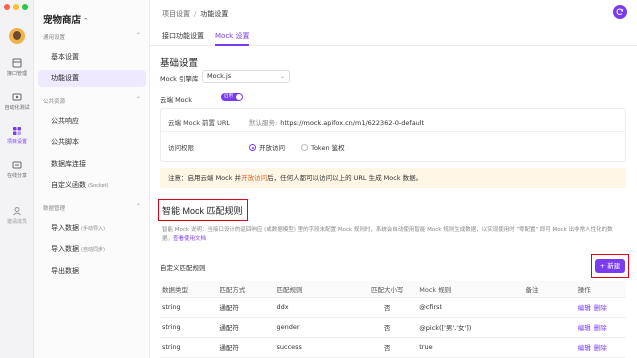  Describe the element at coordinates (25, 7) in the screenshot. I see `maximize-window-button` at that location.